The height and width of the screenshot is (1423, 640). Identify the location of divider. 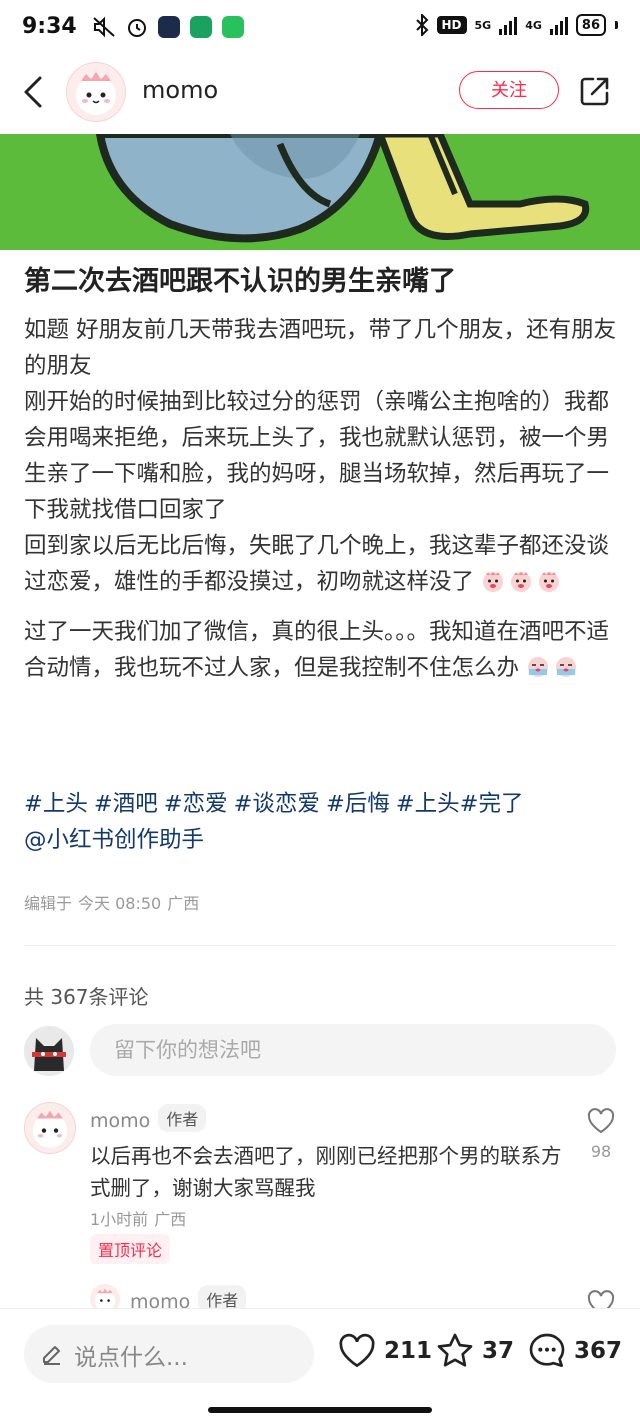
(320, 945).